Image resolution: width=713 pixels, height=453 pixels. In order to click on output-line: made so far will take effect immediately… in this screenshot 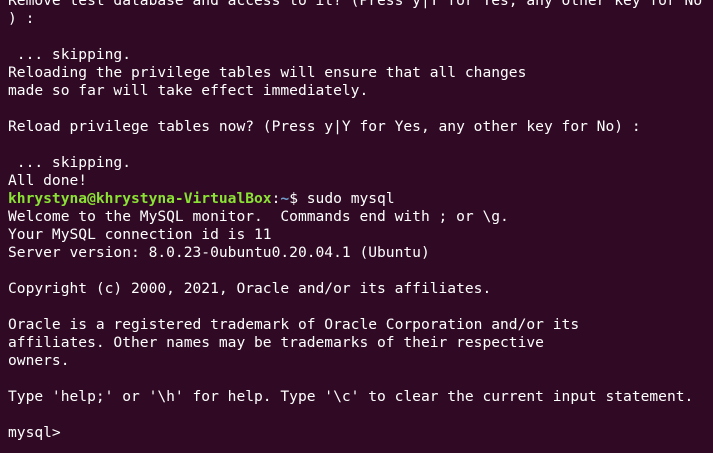, I will do `click(188, 90)`.